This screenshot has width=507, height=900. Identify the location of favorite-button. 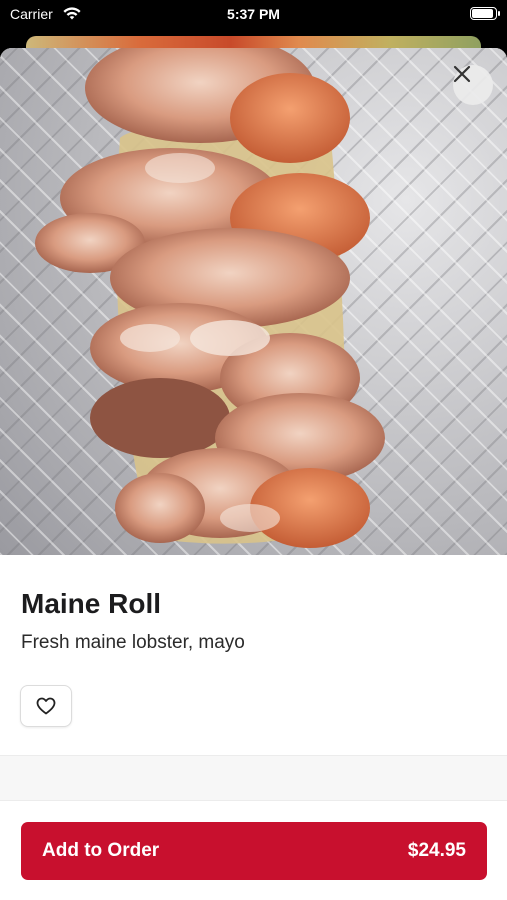
(46, 706).